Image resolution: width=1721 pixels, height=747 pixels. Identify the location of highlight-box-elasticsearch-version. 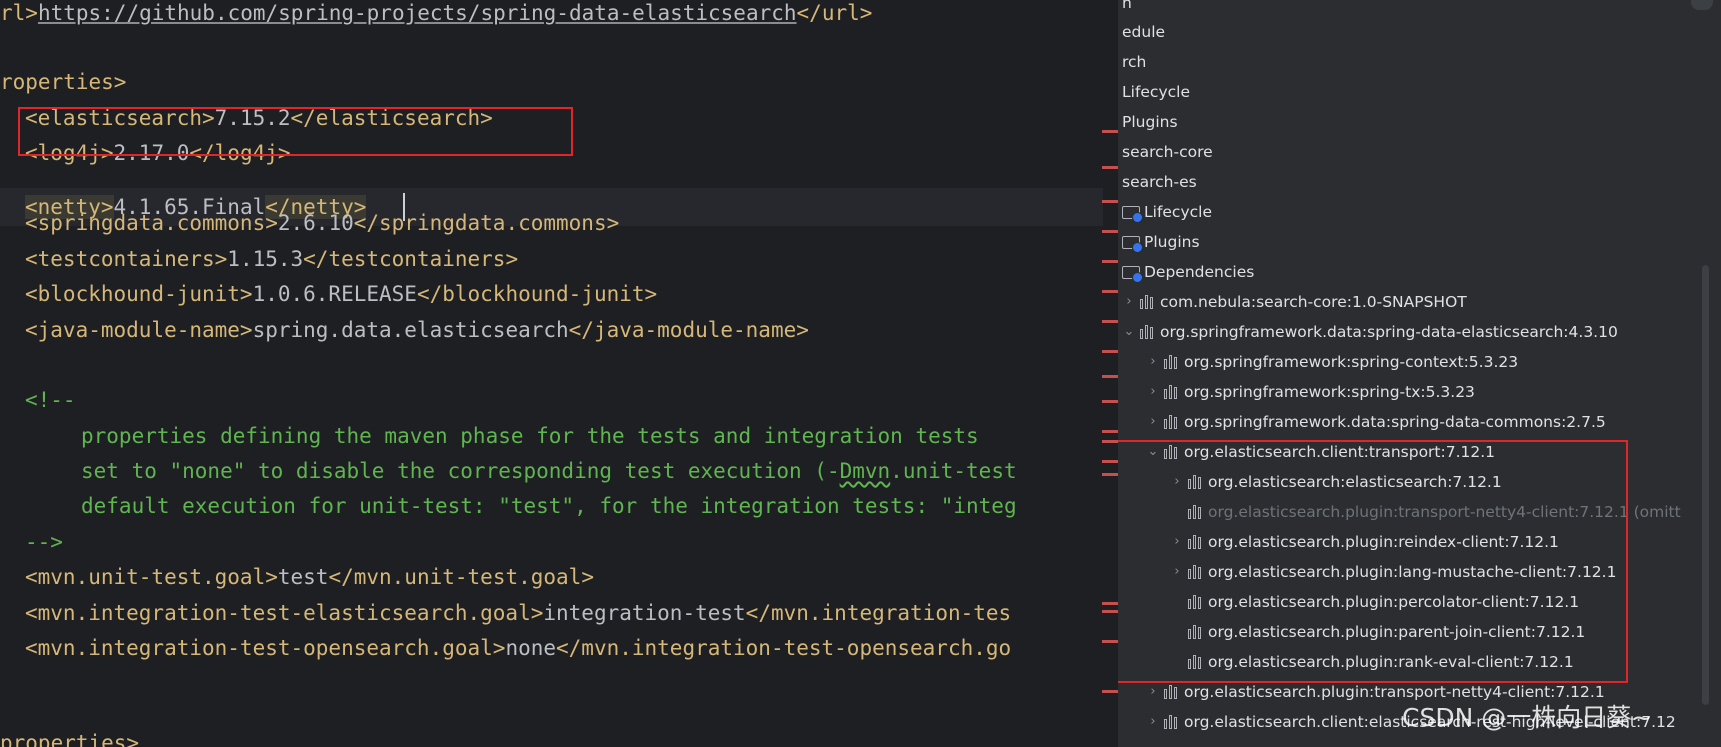
(295, 131).